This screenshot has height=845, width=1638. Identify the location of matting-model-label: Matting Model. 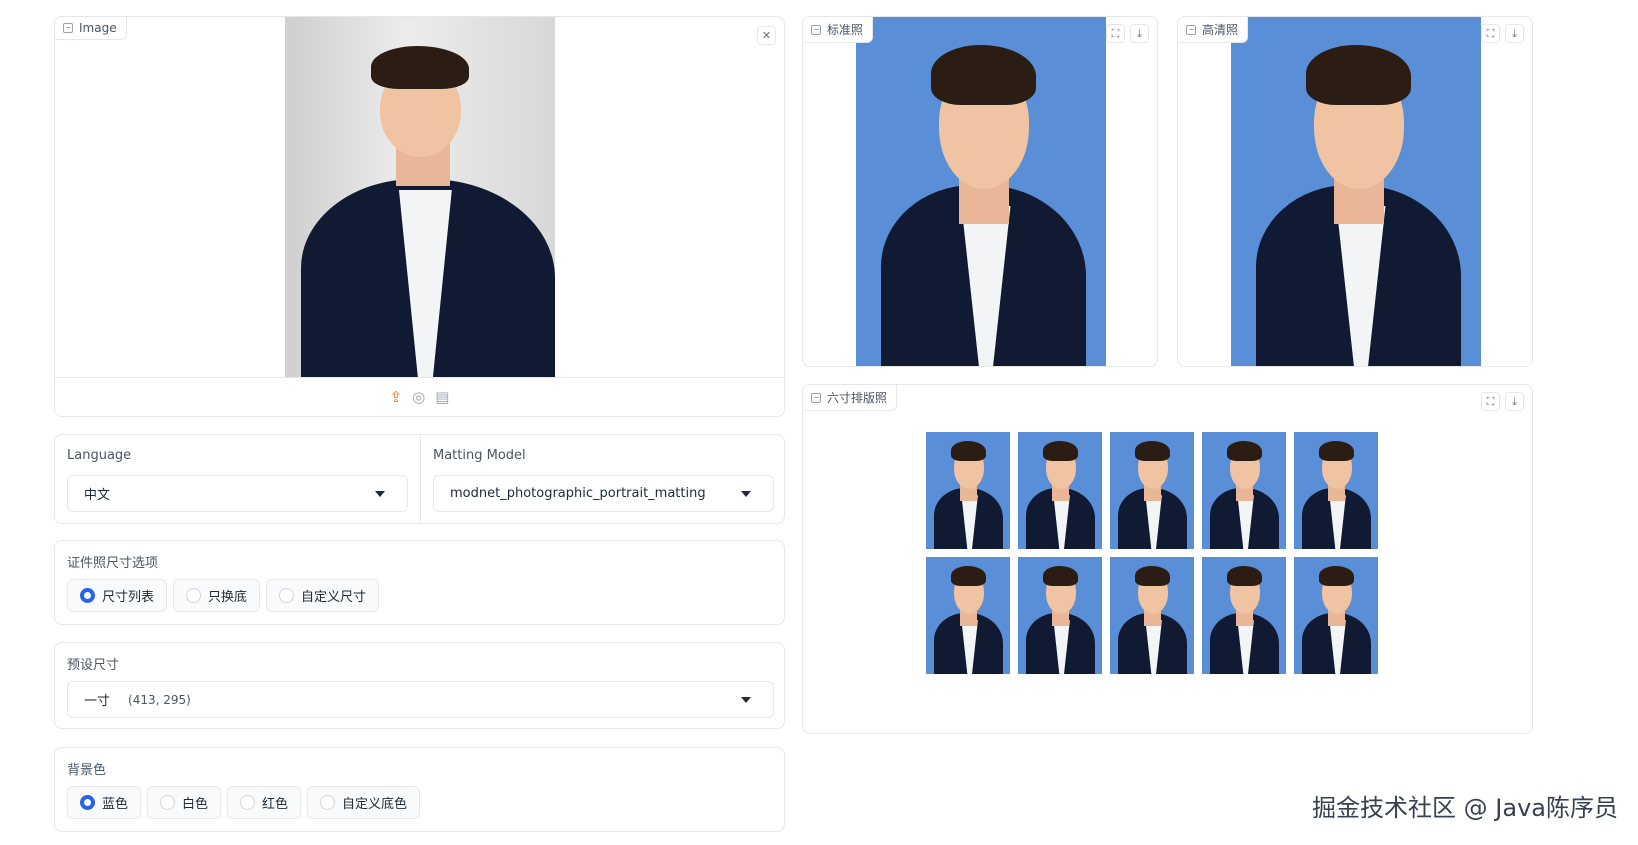
(479, 455).